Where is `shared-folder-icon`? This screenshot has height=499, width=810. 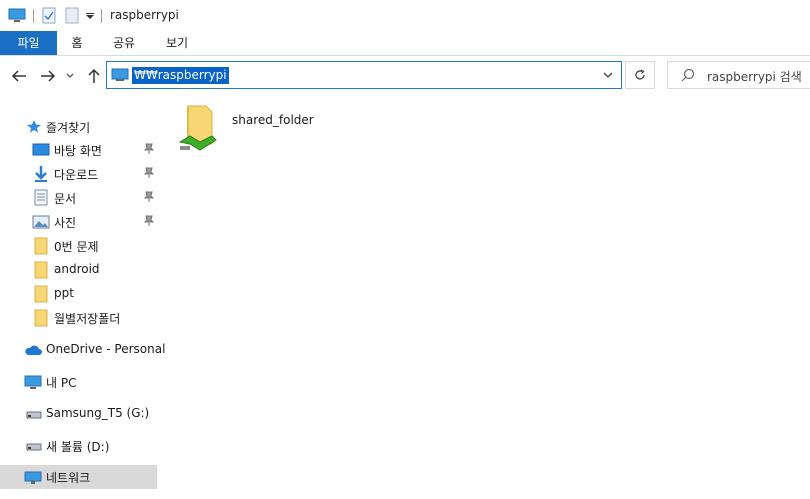 shared-folder-icon is located at coordinates (197, 128).